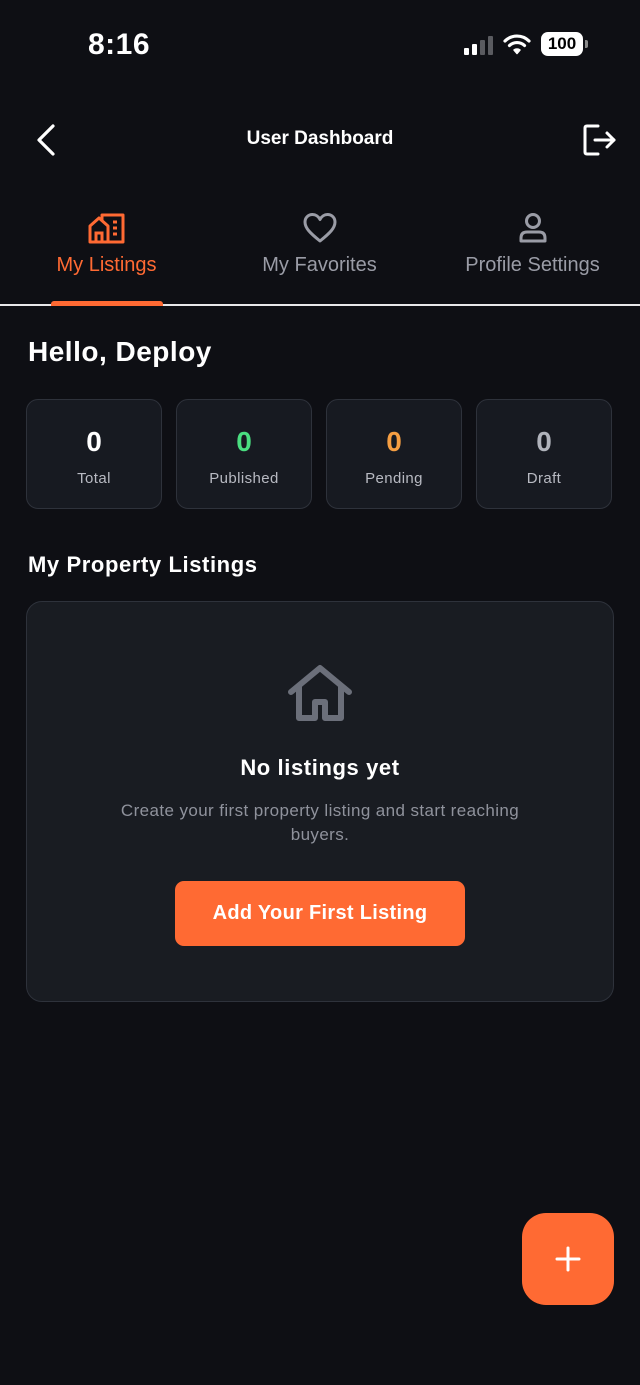 Image resolution: width=640 pixels, height=1385 pixels. What do you see at coordinates (319, 228) in the screenshot?
I see `heart-icon` at bounding box center [319, 228].